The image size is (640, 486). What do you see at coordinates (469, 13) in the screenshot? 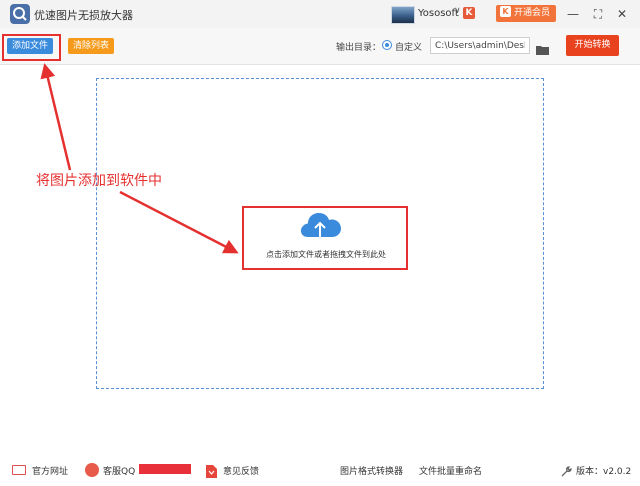
I see `vip-badge-icon: K` at bounding box center [469, 13].